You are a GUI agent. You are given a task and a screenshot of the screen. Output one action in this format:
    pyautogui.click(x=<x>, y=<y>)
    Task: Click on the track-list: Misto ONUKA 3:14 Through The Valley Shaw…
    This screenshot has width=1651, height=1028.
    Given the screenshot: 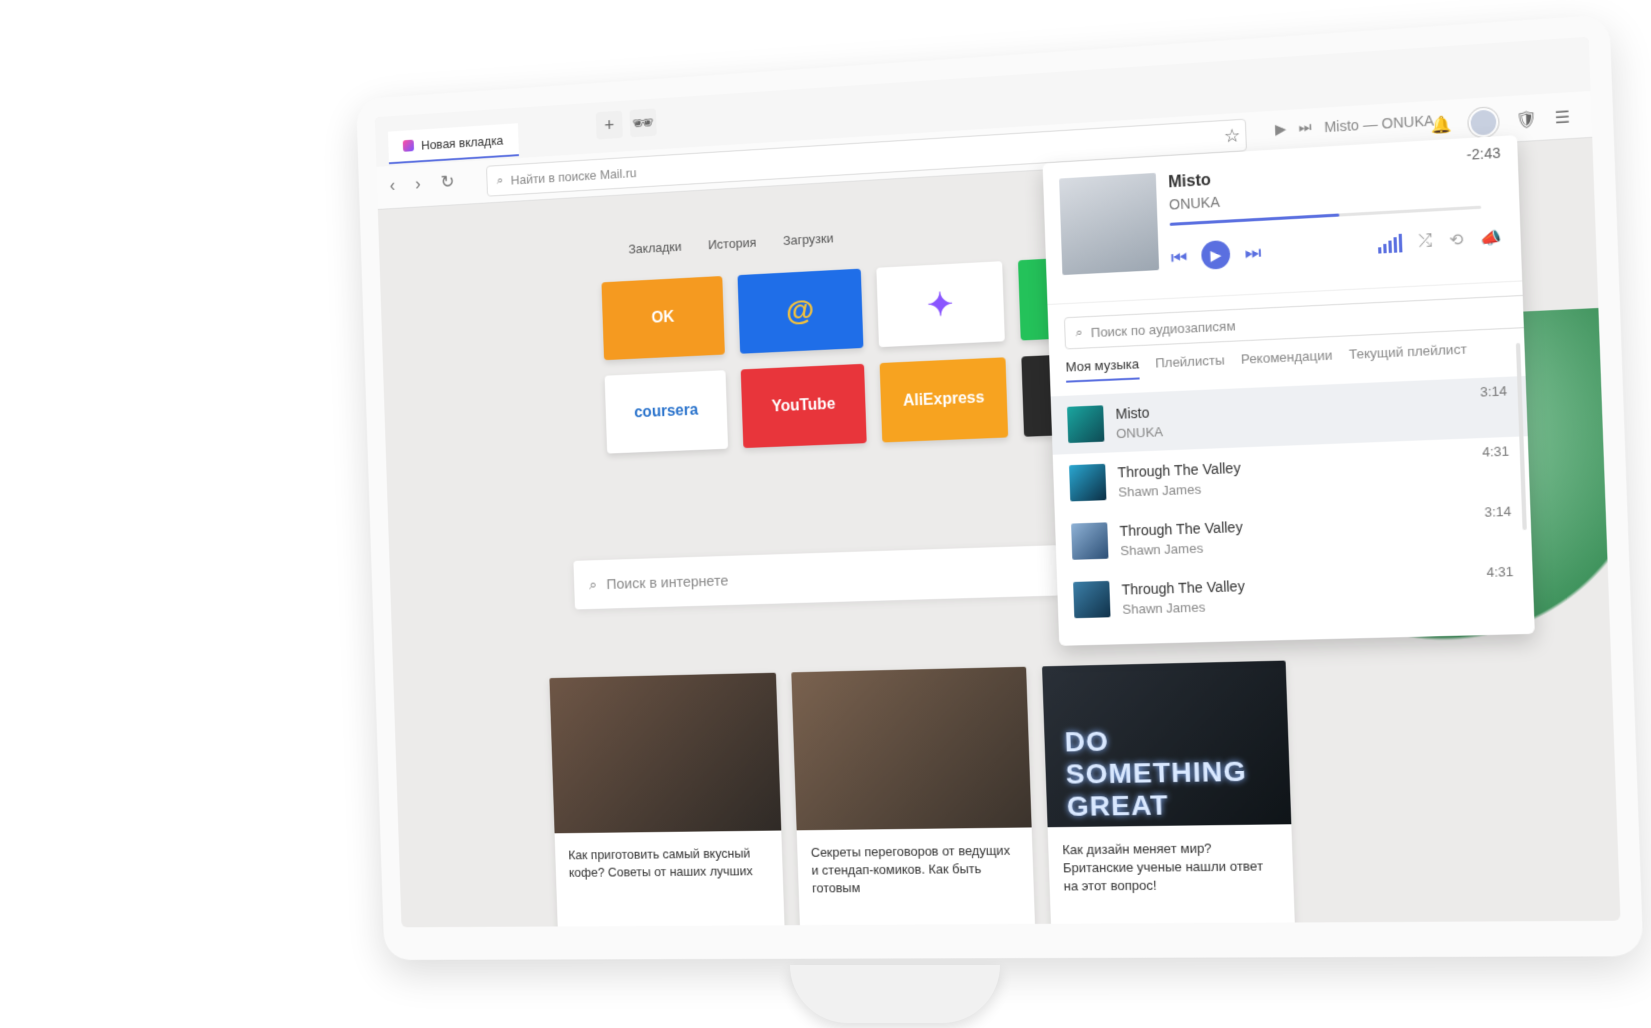 What is the action you would take?
    pyautogui.click(x=1292, y=502)
    